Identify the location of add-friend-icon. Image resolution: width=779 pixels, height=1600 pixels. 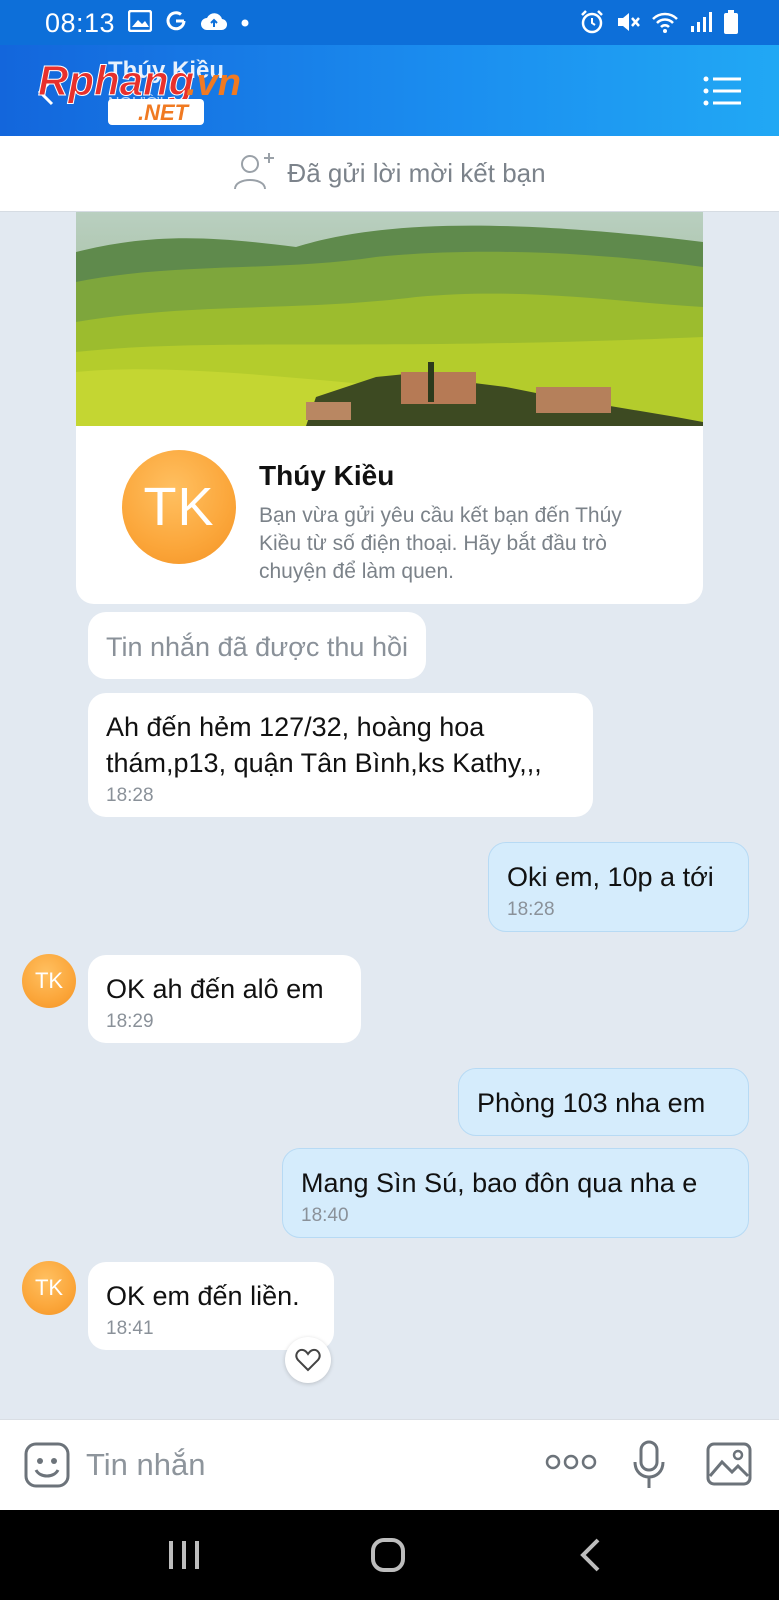
(255, 173).